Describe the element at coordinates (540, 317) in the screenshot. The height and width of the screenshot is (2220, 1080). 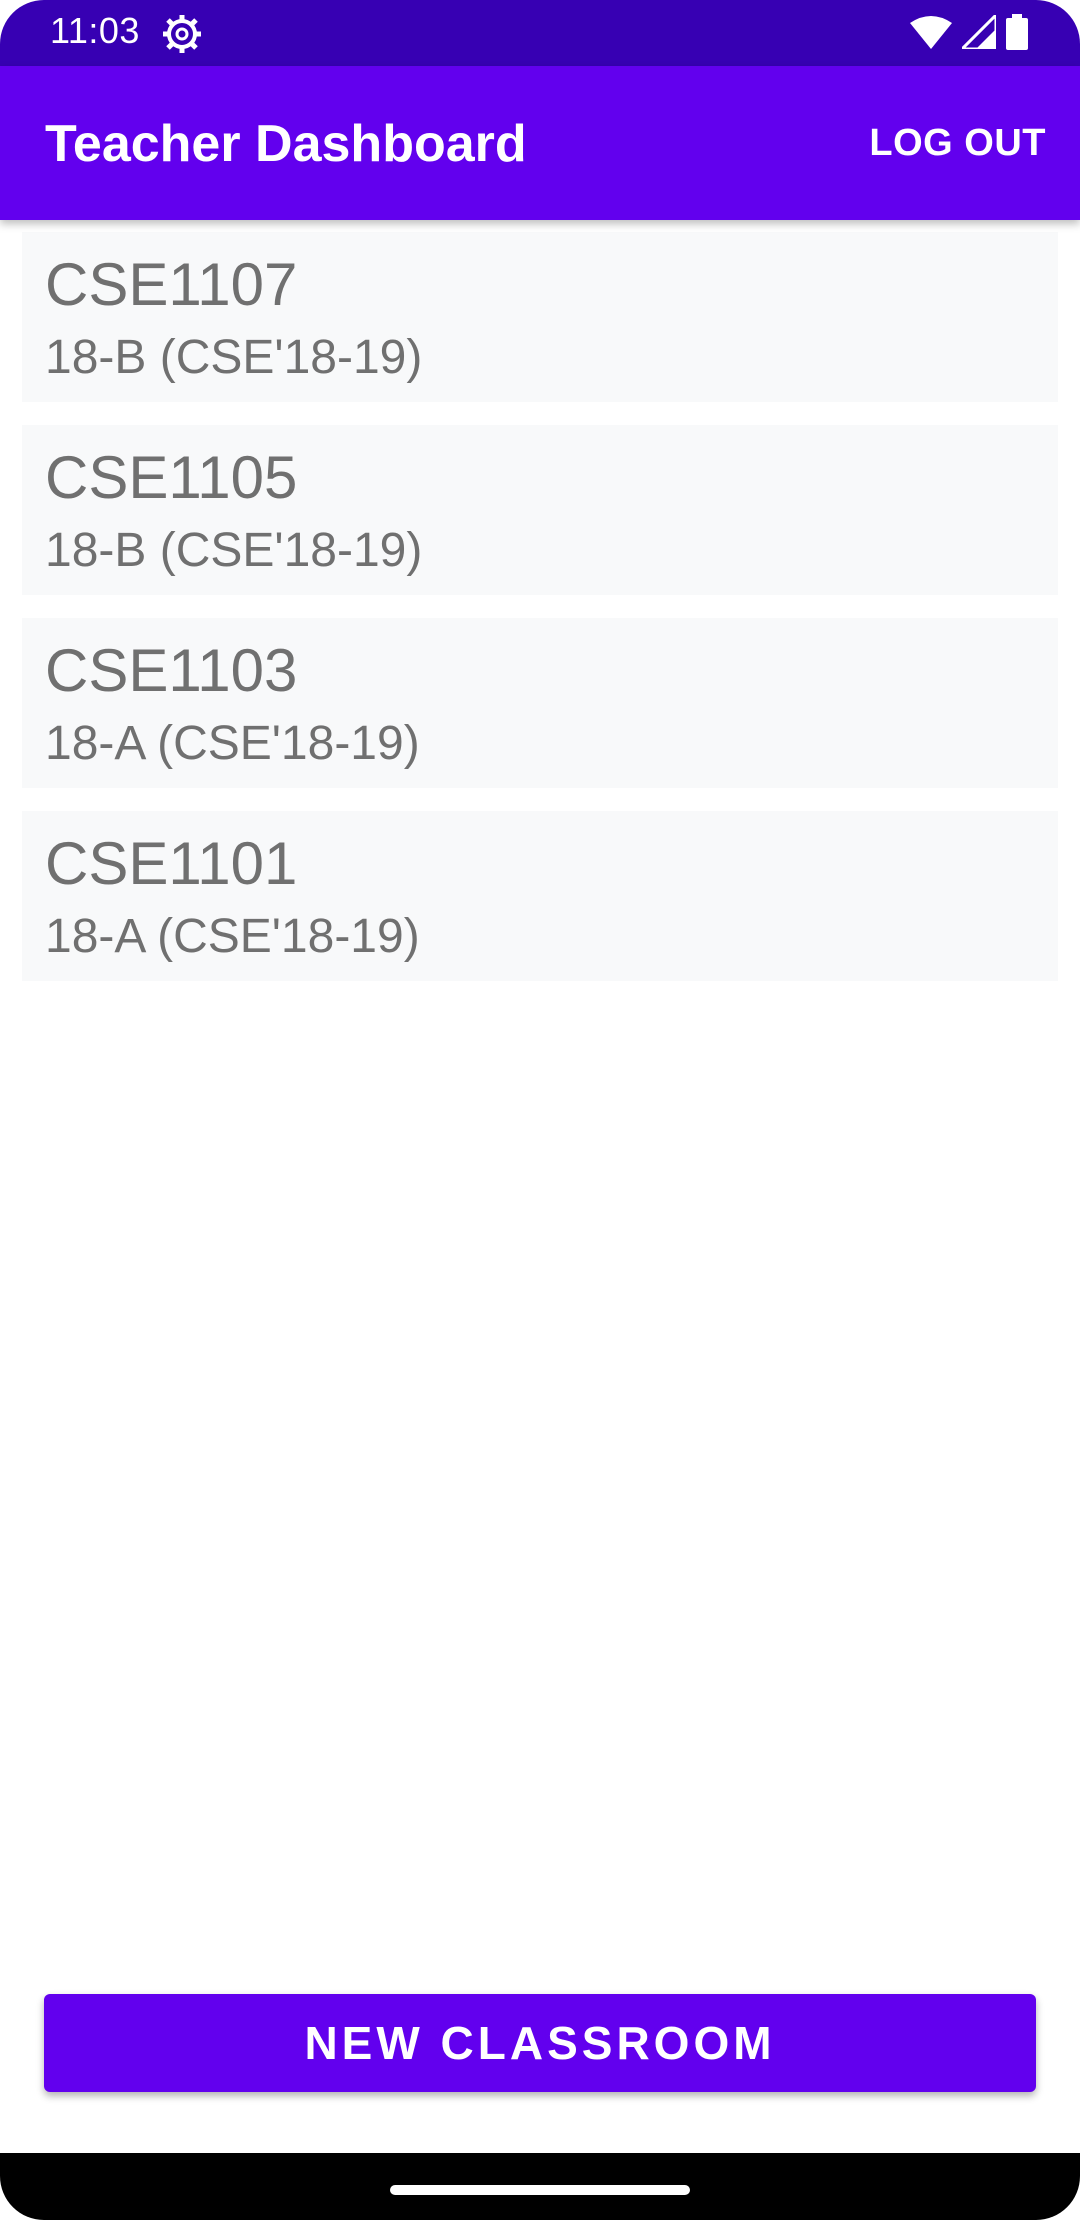
I see `course-item-cse1107: CSE1107 18-B (CSE'18-19)` at that location.